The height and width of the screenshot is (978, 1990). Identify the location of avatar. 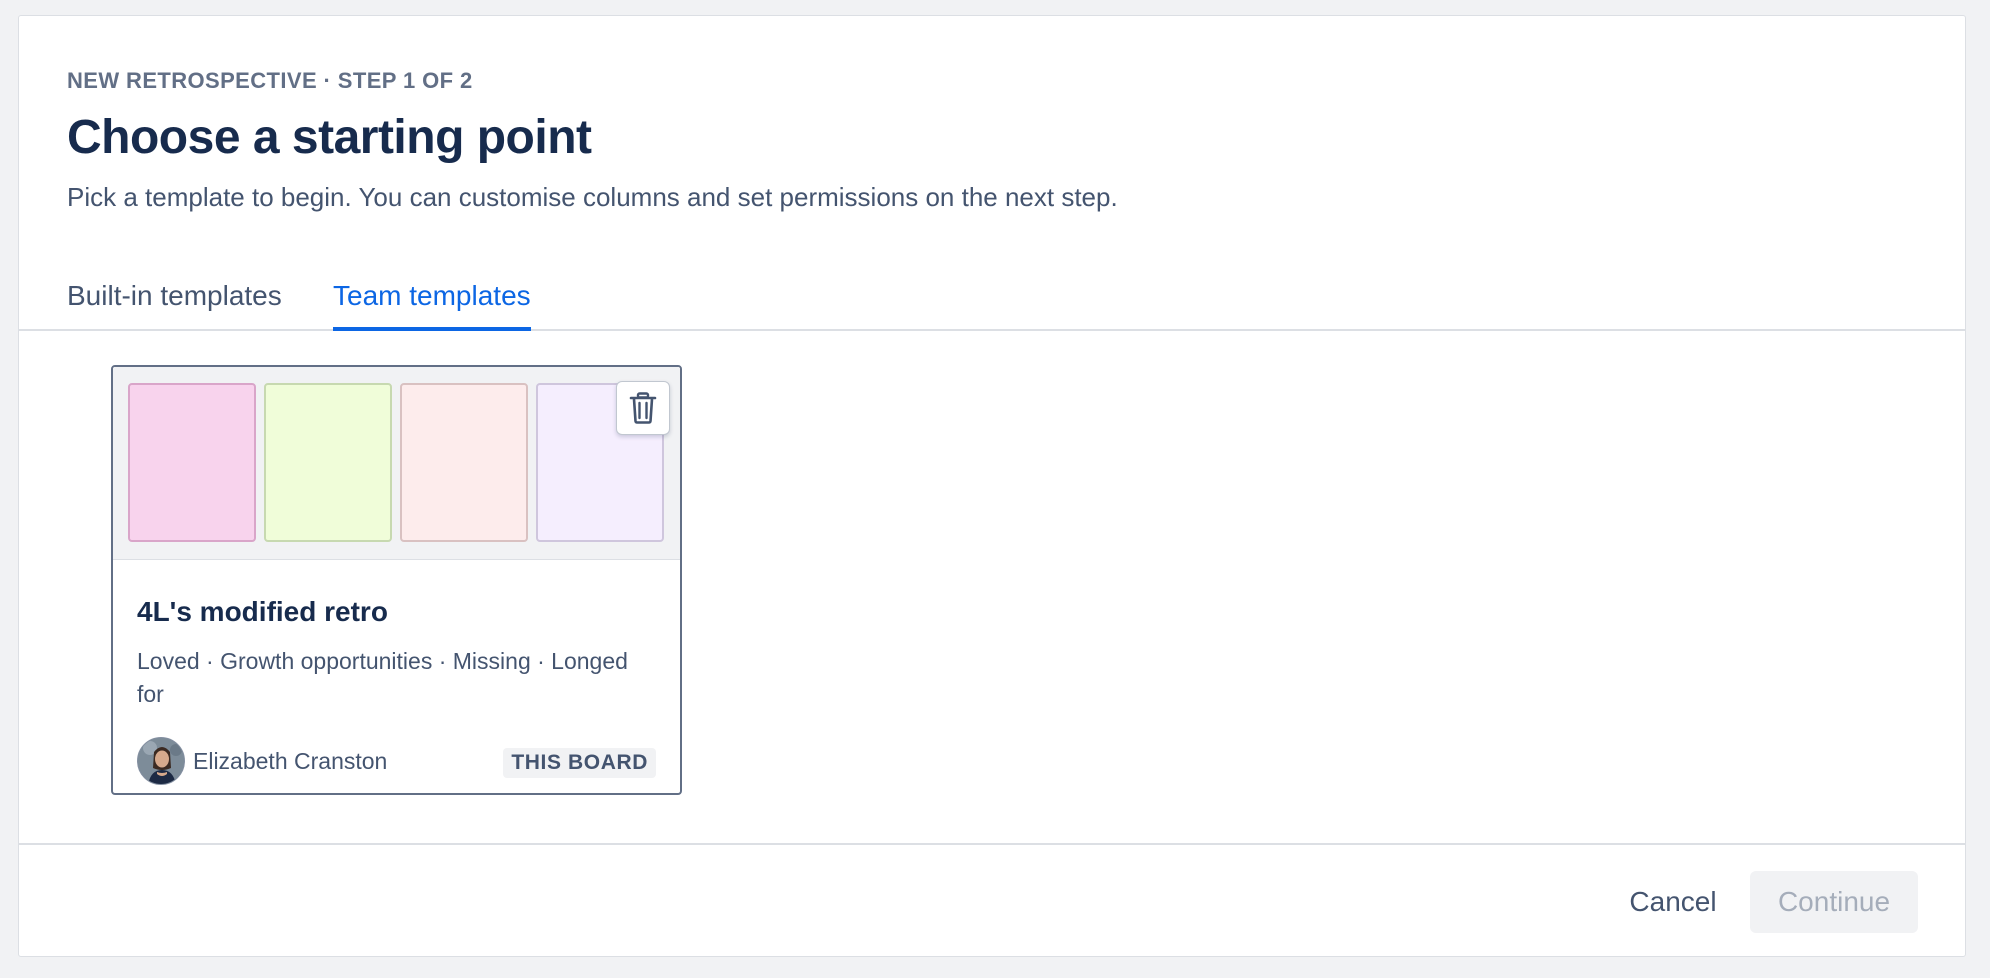
(161, 761).